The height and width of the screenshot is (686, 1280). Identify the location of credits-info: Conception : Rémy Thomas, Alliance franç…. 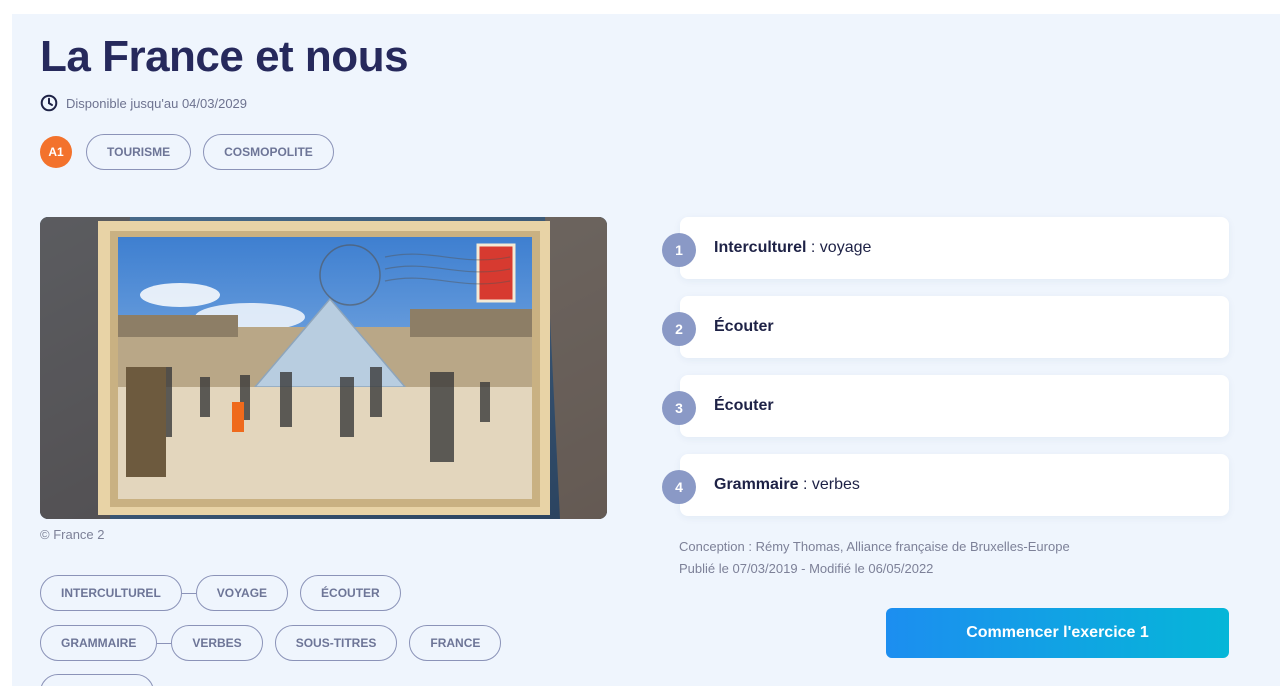
(874, 558).